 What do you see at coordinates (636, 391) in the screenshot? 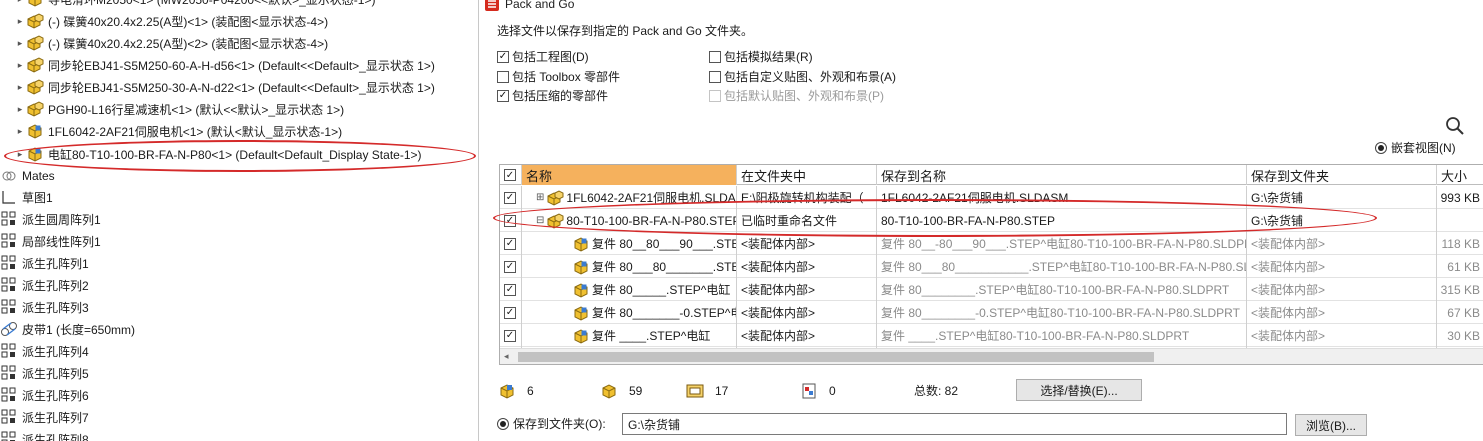
I see `parts-count: 59` at bounding box center [636, 391].